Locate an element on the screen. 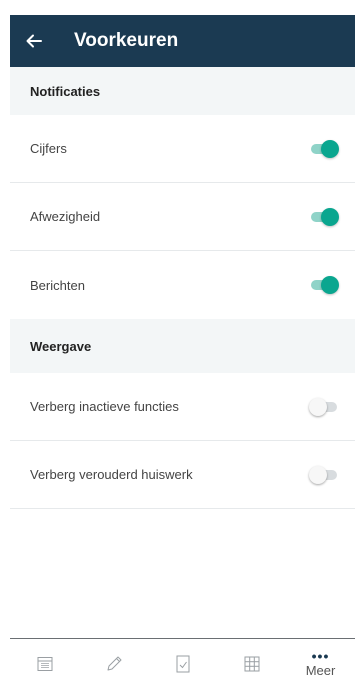 The height and width of the screenshot is (689, 355). setting-row-cijfers: Cijfers is located at coordinates (182, 149).